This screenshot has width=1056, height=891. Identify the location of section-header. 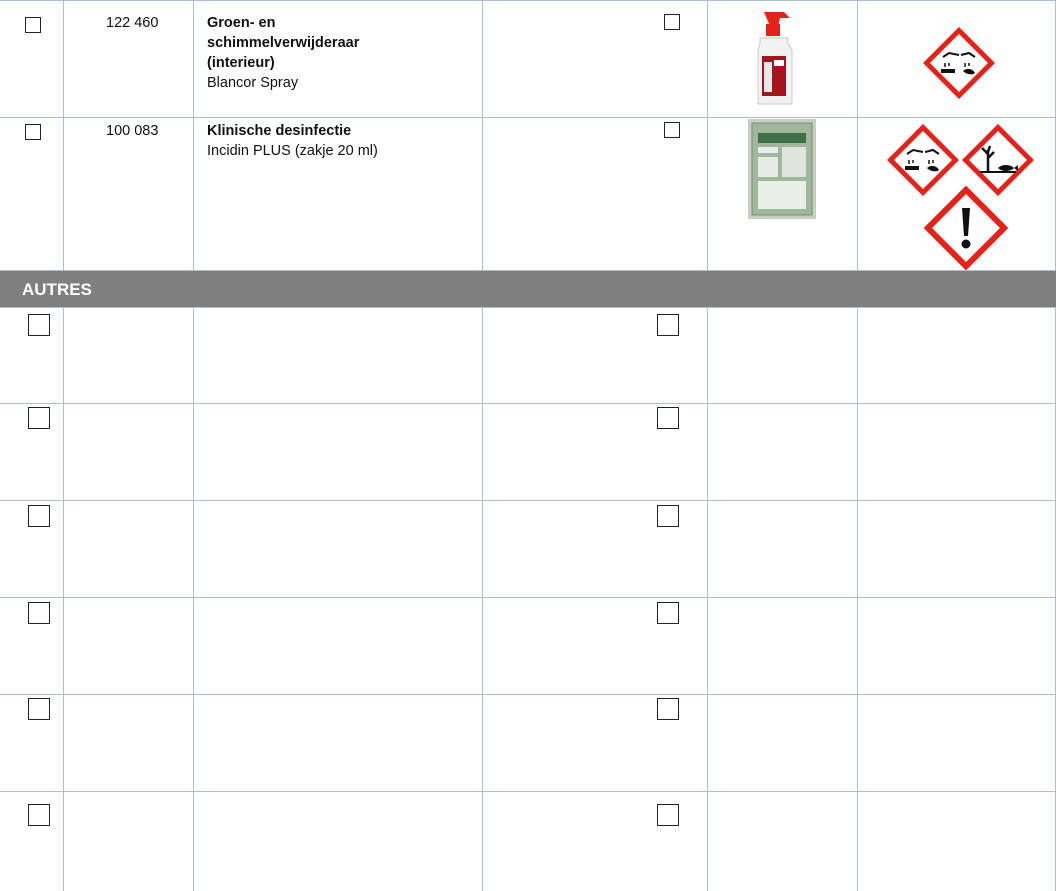
(528, 289).